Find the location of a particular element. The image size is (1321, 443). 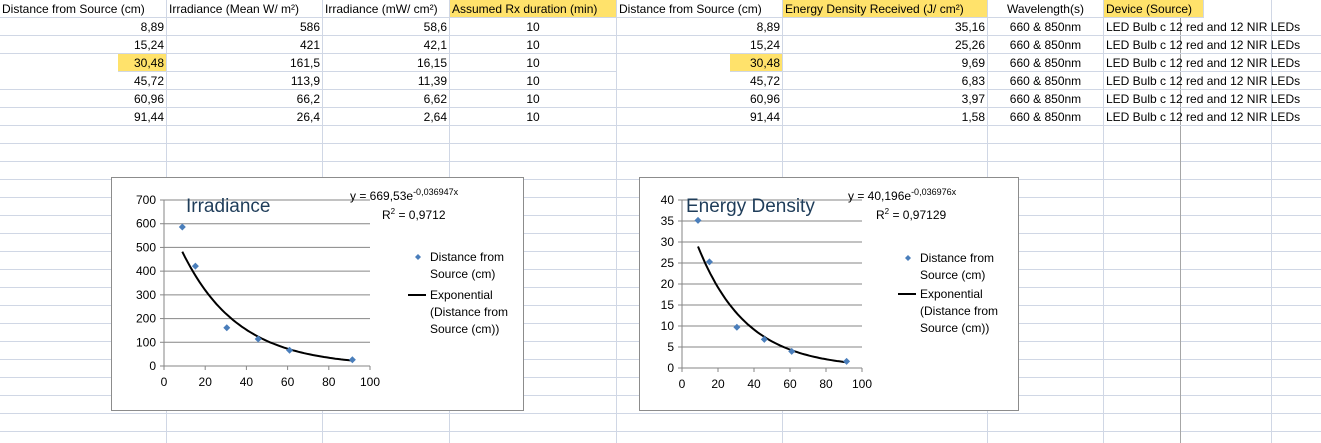

y-tick-label: 500 is located at coordinates (146, 247).